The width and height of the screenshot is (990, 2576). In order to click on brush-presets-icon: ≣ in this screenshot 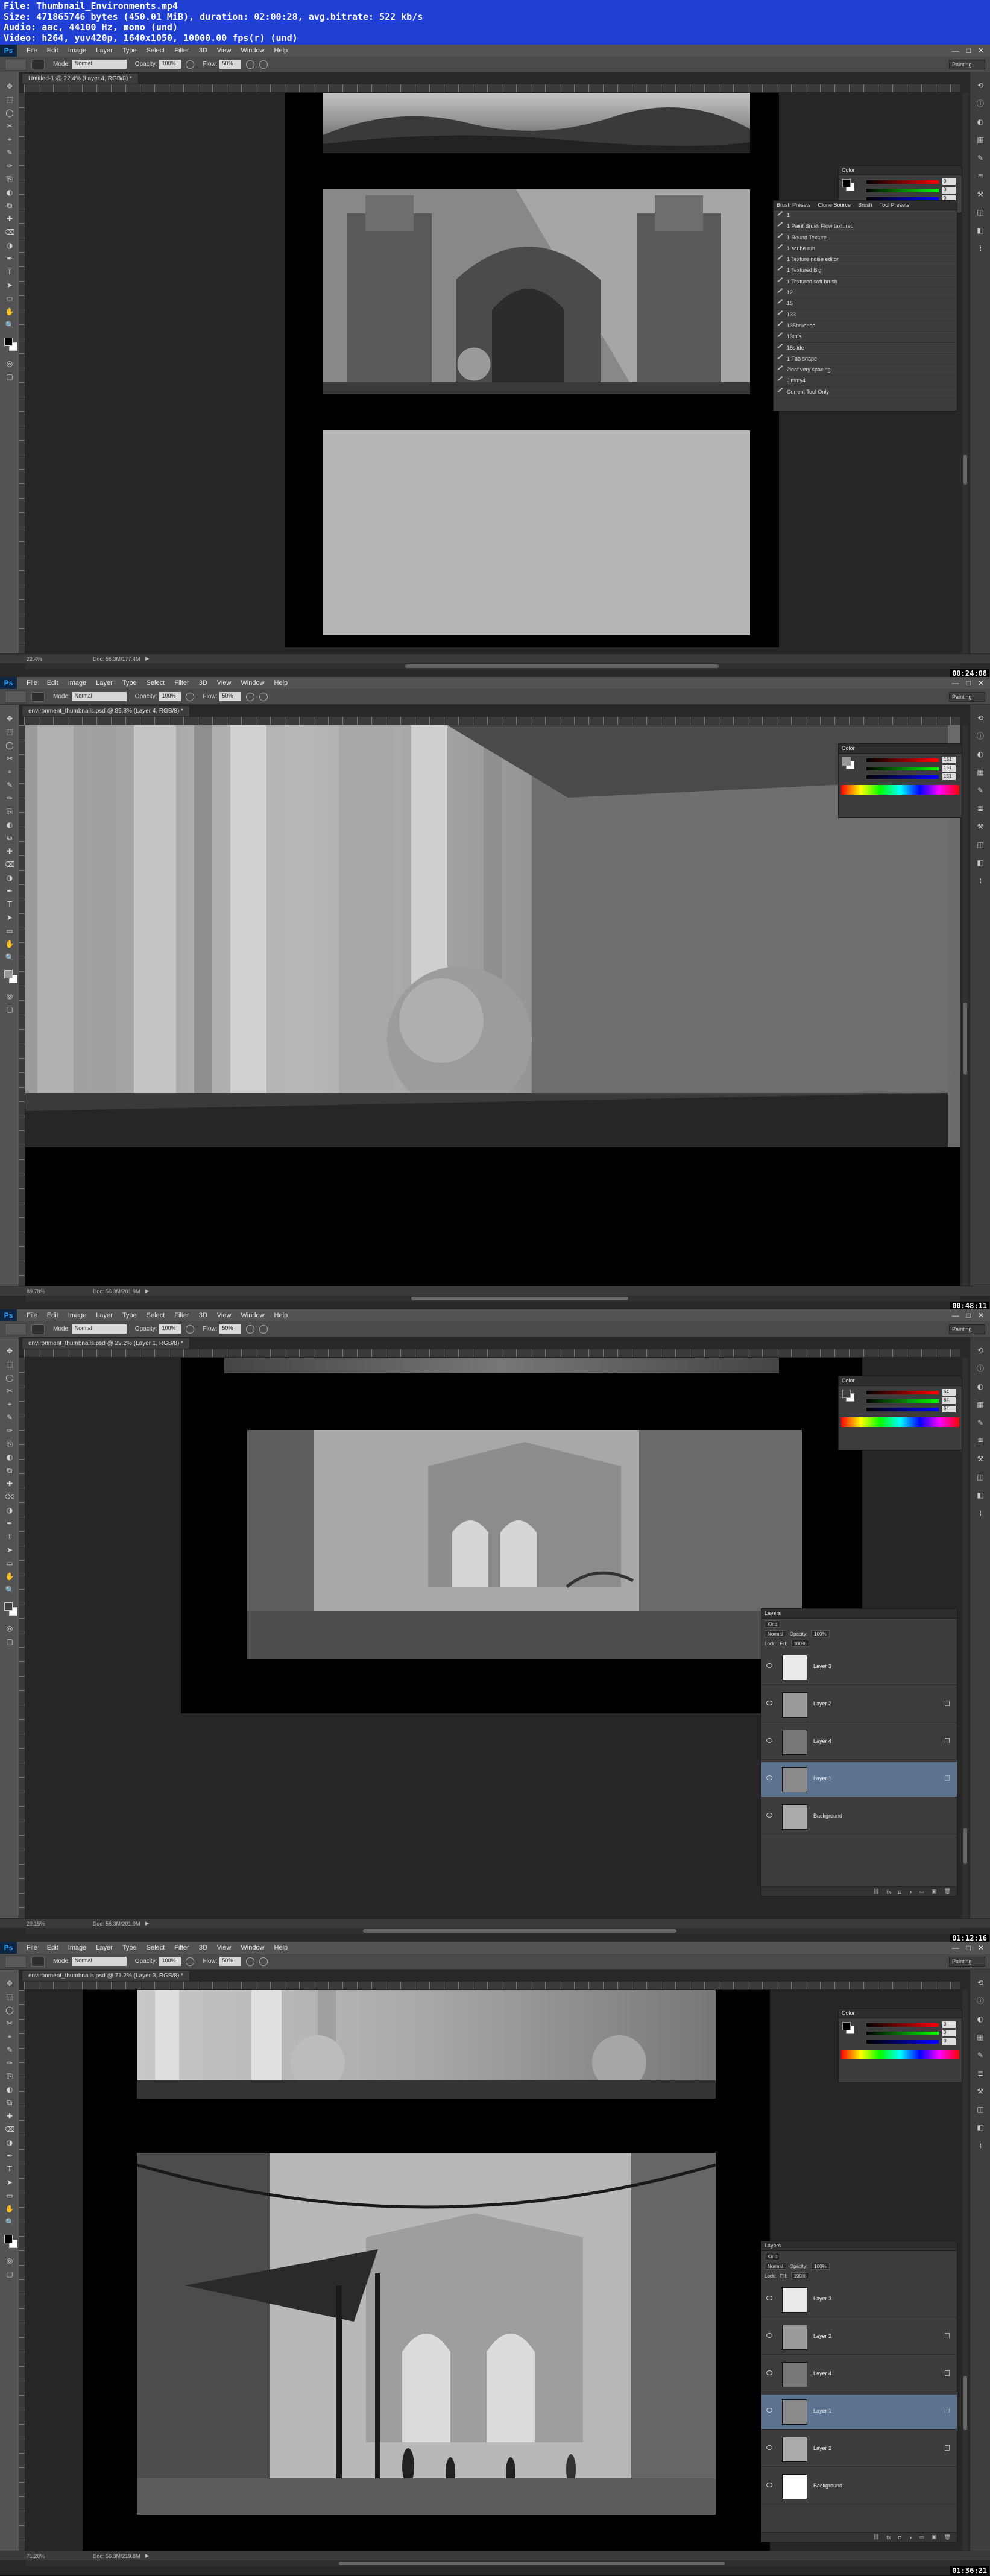, I will do `click(980, 2073)`.